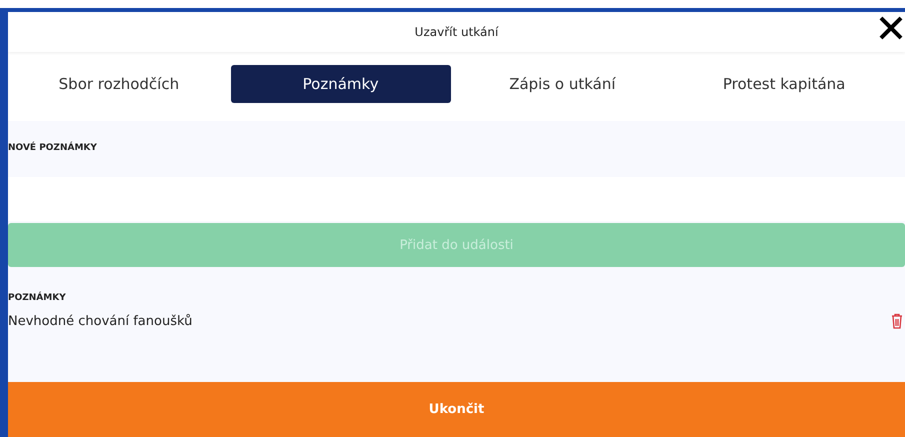 The width and height of the screenshot is (905, 437). I want to click on dialog-title: Uzavřít utkání, so click(456, 32).